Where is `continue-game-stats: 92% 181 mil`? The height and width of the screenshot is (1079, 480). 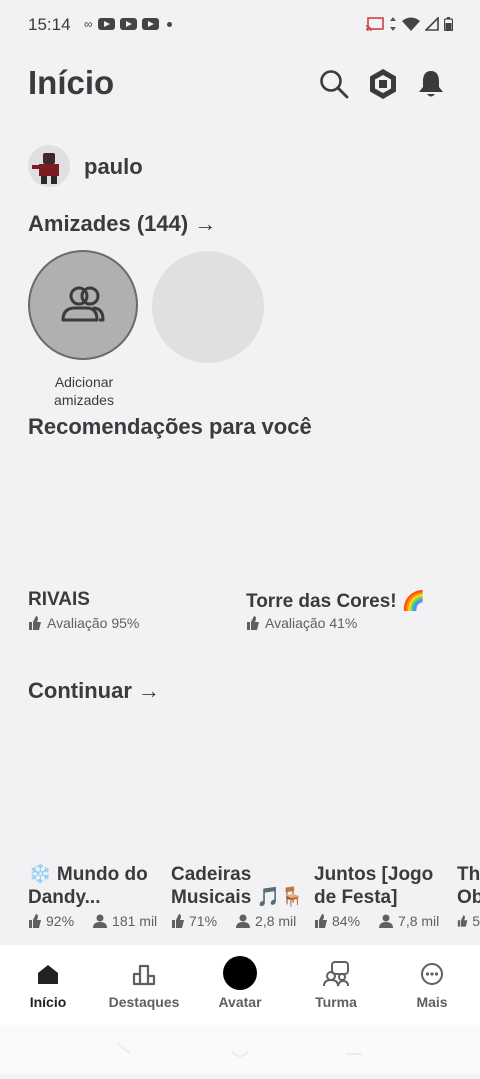
continue-game-stats: 92% 181 mil is located at coordinates (92, 921).